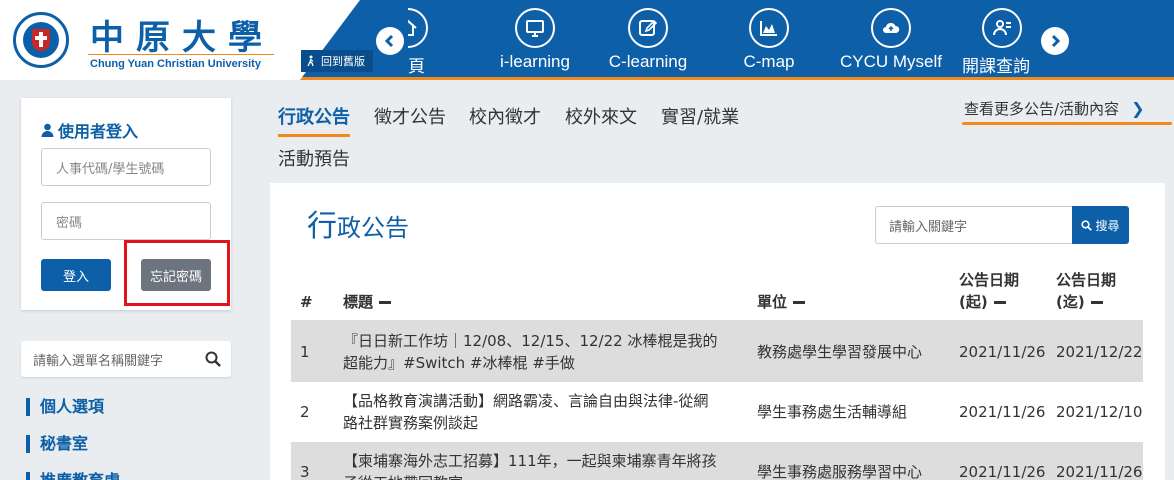  What do you see at coordinates (310, 61) in the screenshot?
I see `walking-person-icon` at bounding box center [310, 61].